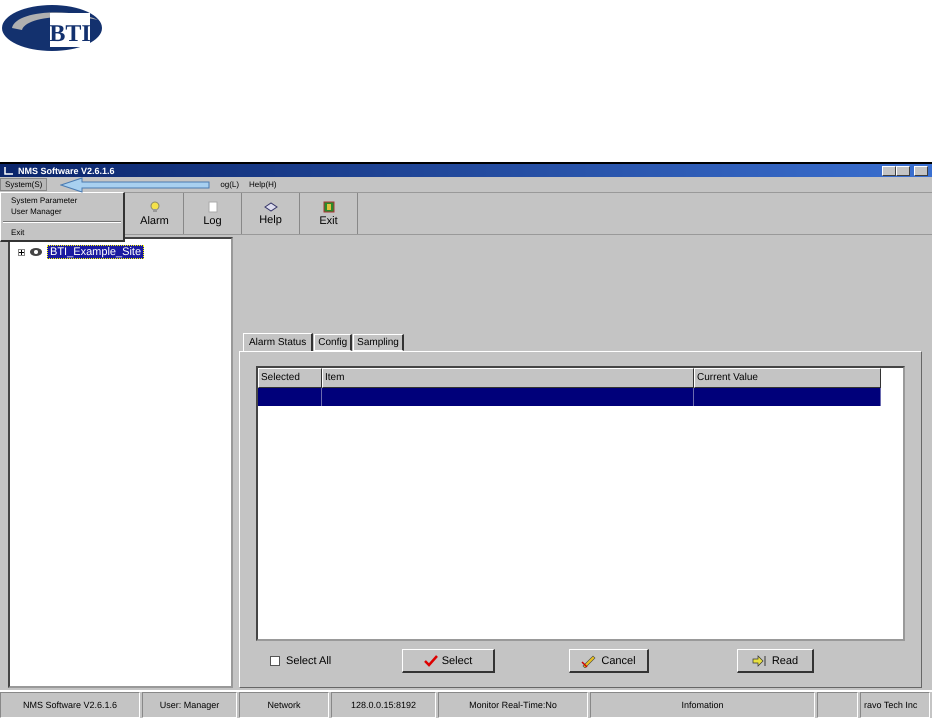 The image size is (932, 718). I want to click on book-icon, so click(271, 207).